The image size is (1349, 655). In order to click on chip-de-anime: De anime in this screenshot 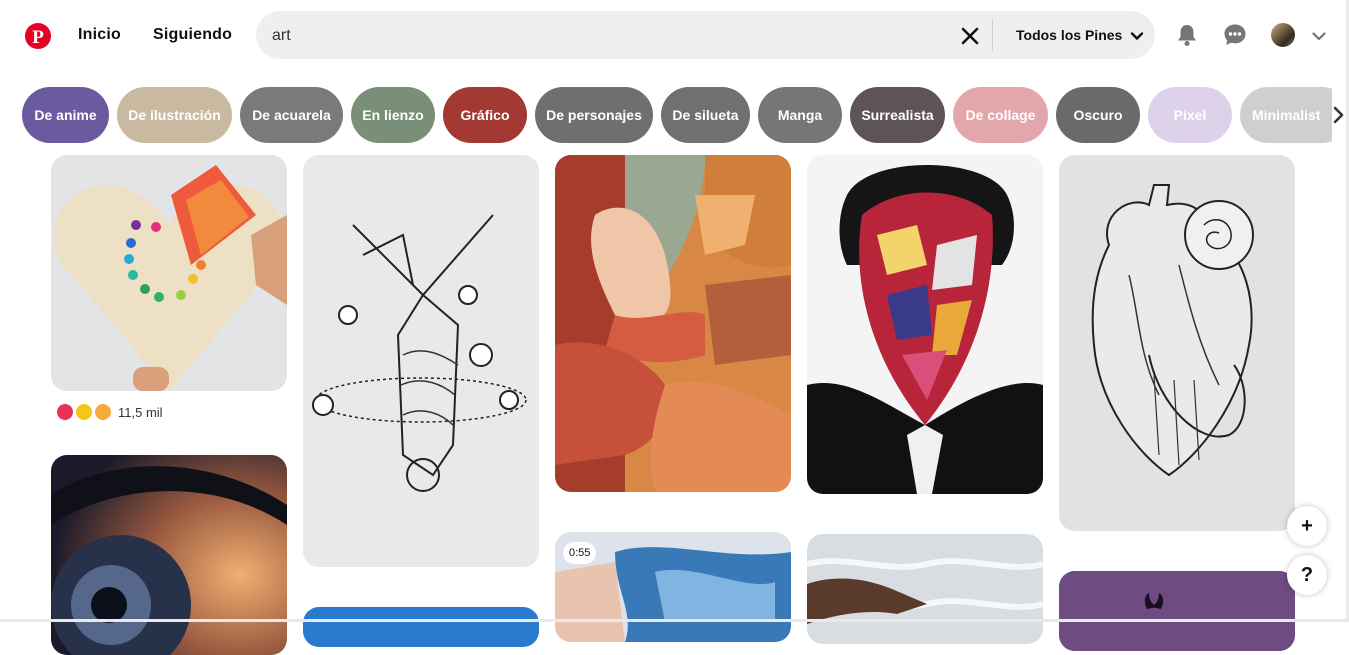, I will do `click(65, 115)`.